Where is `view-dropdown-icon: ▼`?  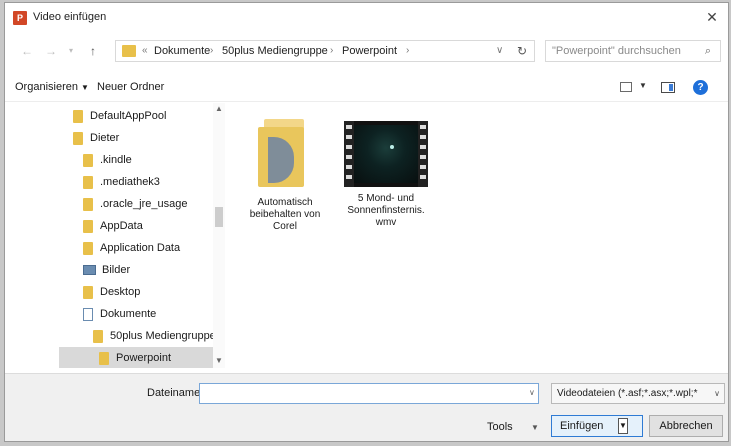
view-dropdown-icon: ▼ is located at coordinates (643, 85).